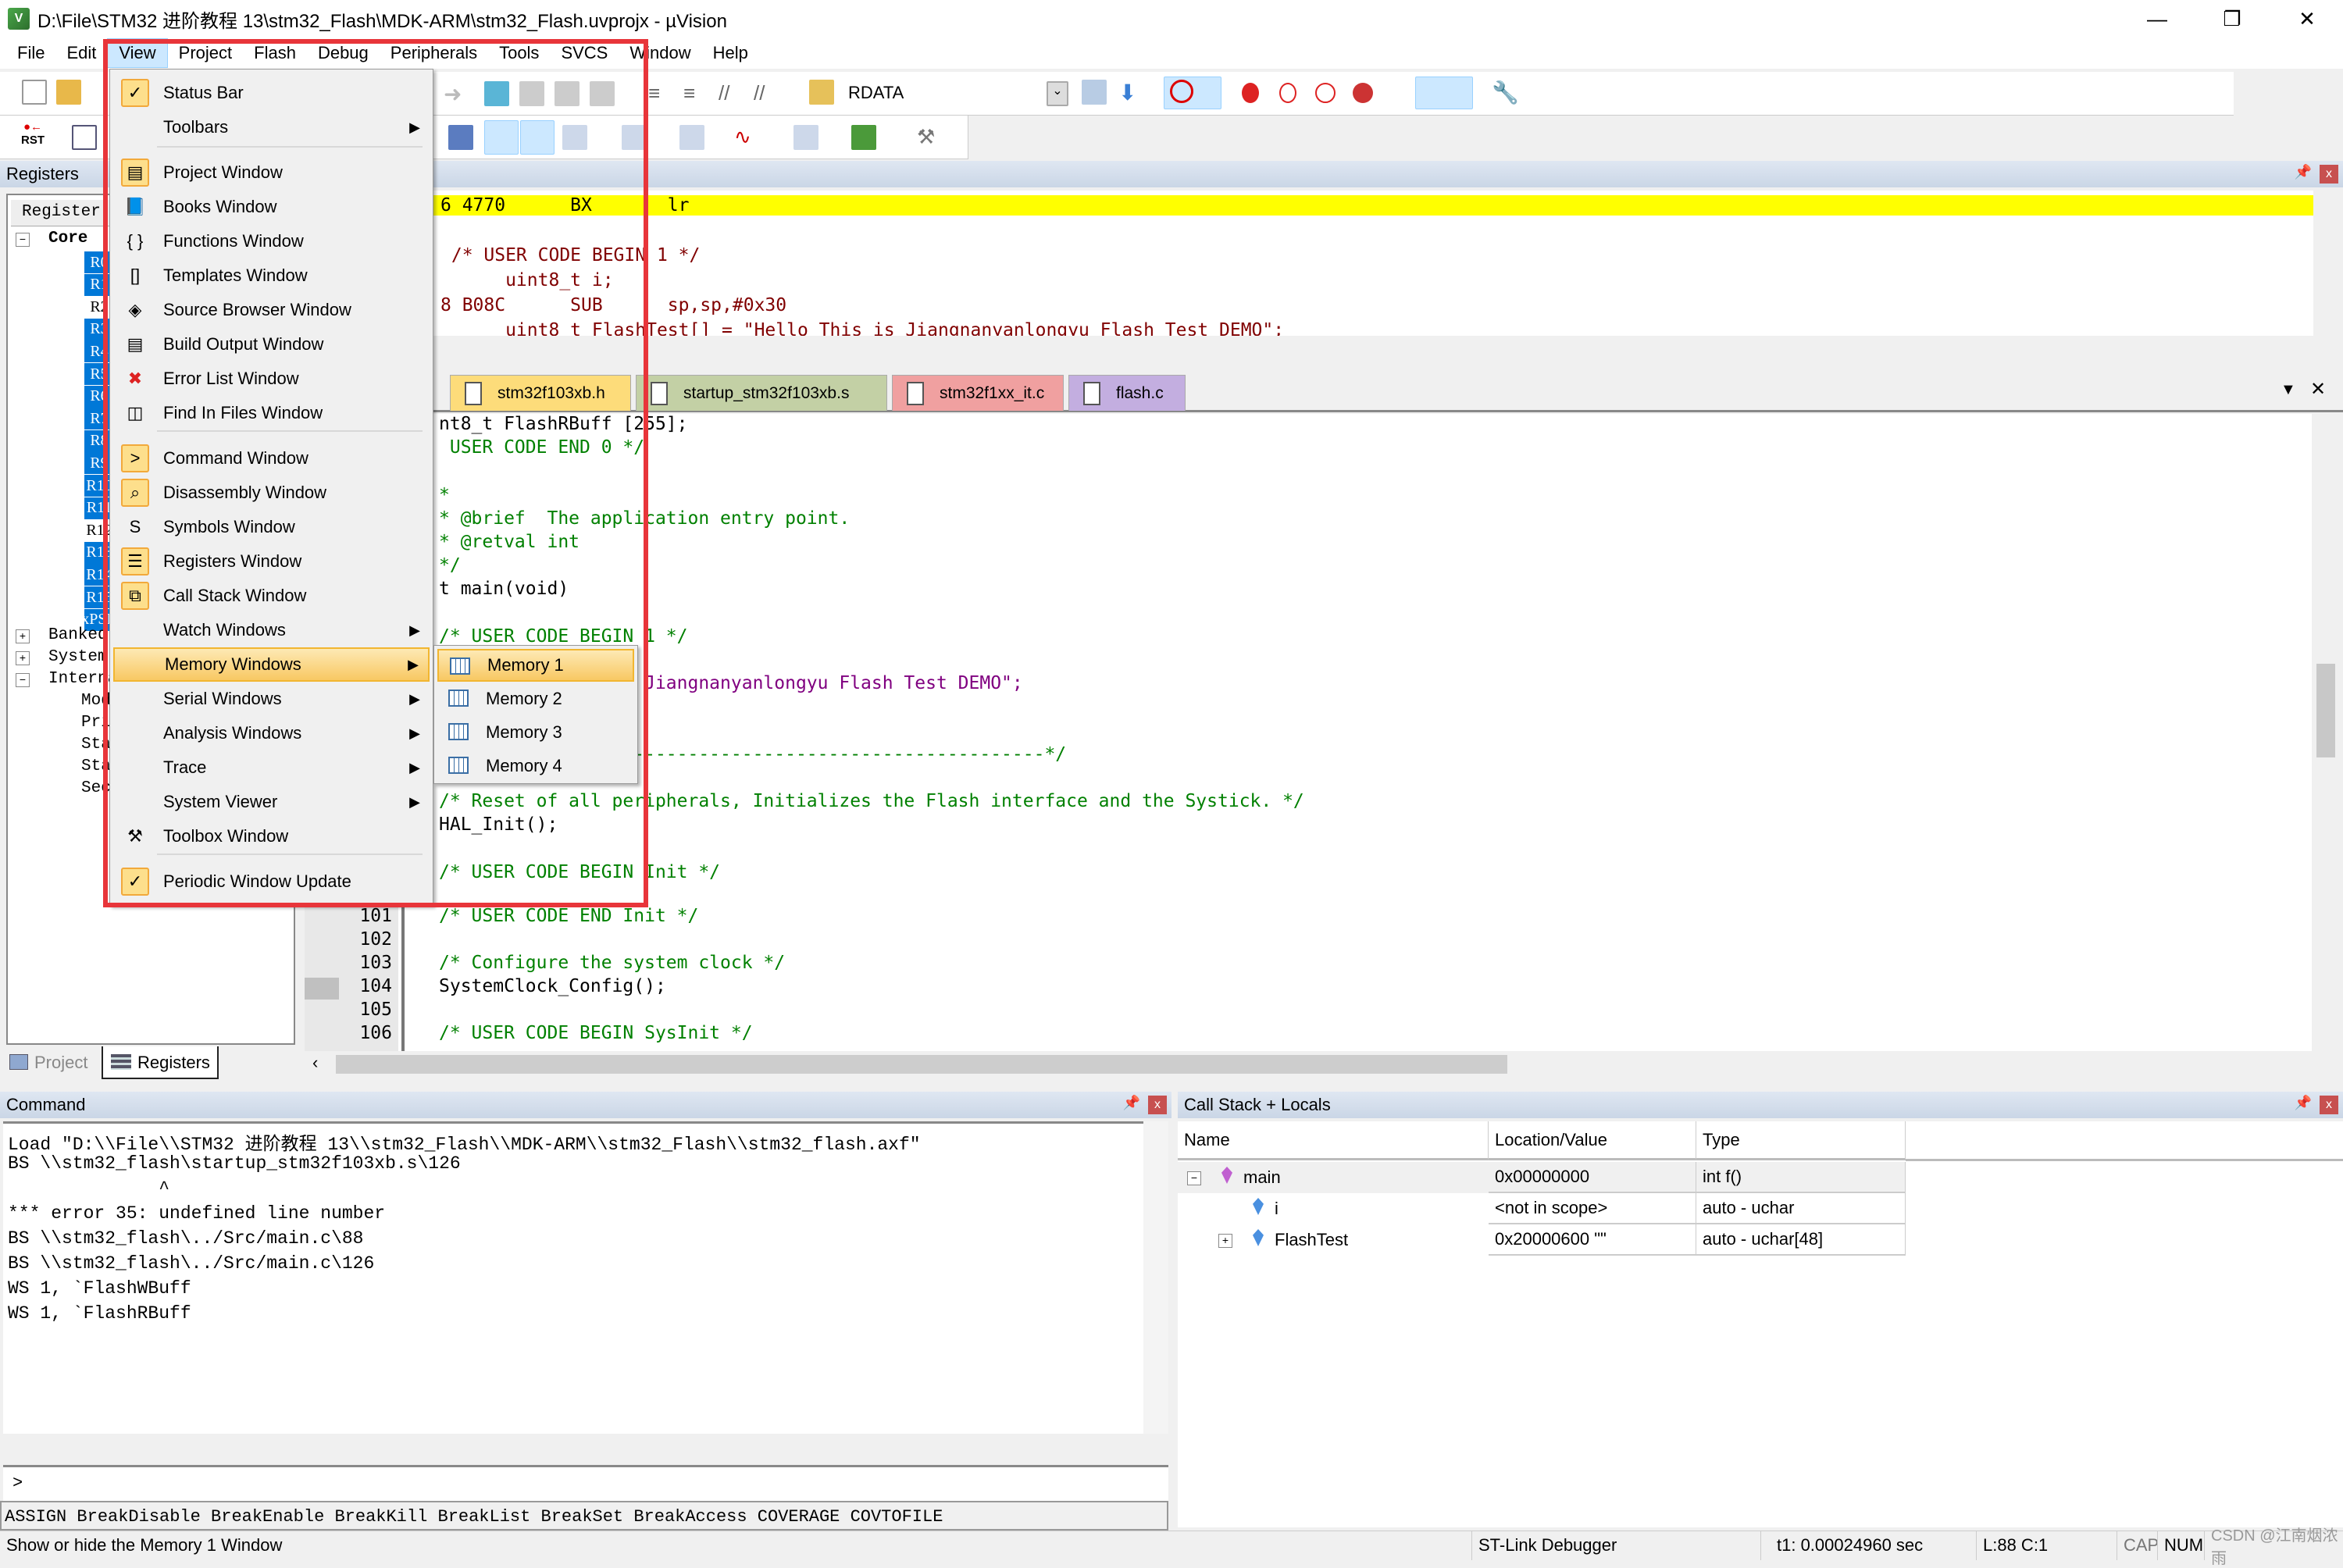 The height and width of the screenshot is (1568, 2343). Describe the element at coordinates (271, 836) in the screenshot. I see `view-menu-item-toolbox-window: ⚒ Toolbox Window` at that location.